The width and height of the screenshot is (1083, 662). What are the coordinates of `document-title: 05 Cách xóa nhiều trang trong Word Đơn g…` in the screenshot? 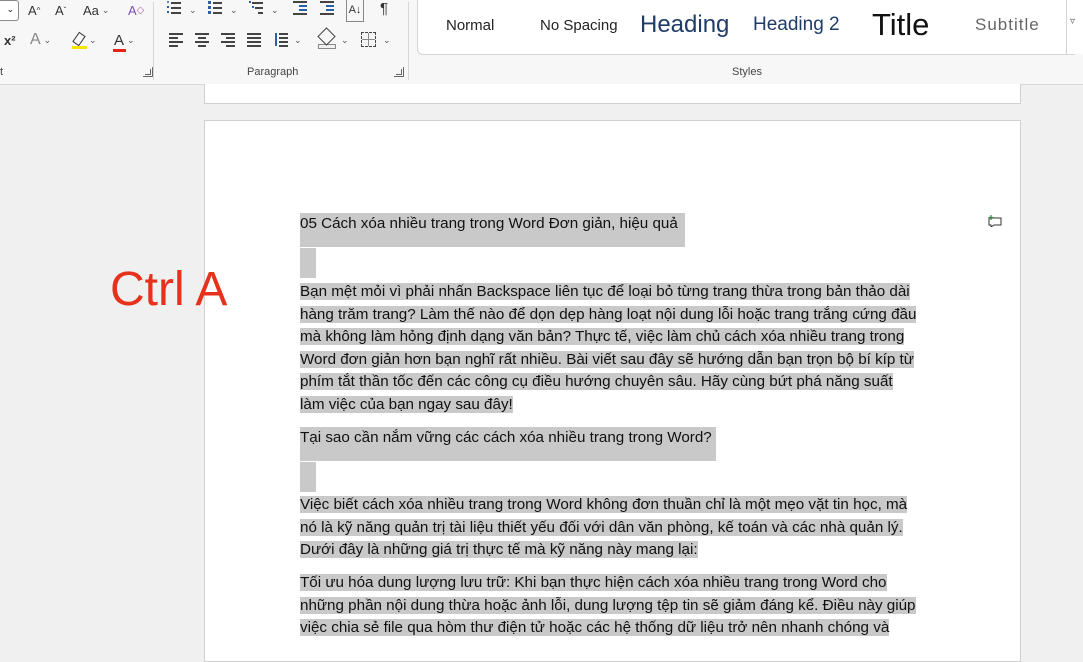 It's located at (489, 223).